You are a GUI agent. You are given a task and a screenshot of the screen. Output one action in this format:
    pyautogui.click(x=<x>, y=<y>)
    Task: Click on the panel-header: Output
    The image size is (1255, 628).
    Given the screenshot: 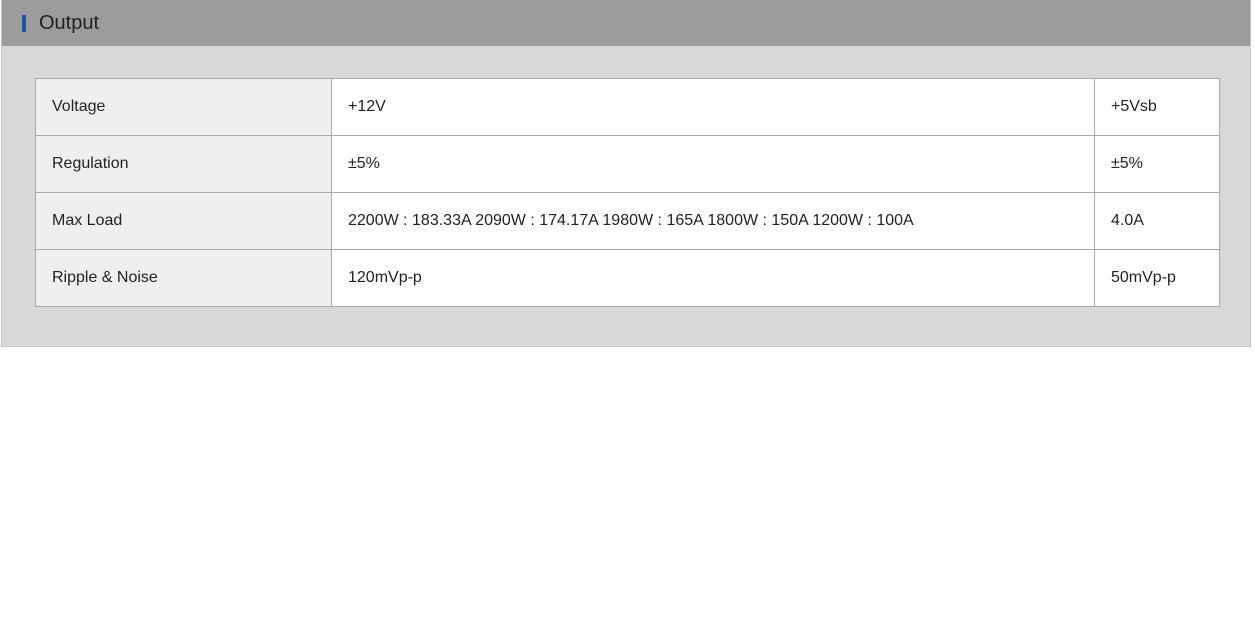 What is the action you would take?
    pyautogui.click(x=626, y=23)
    